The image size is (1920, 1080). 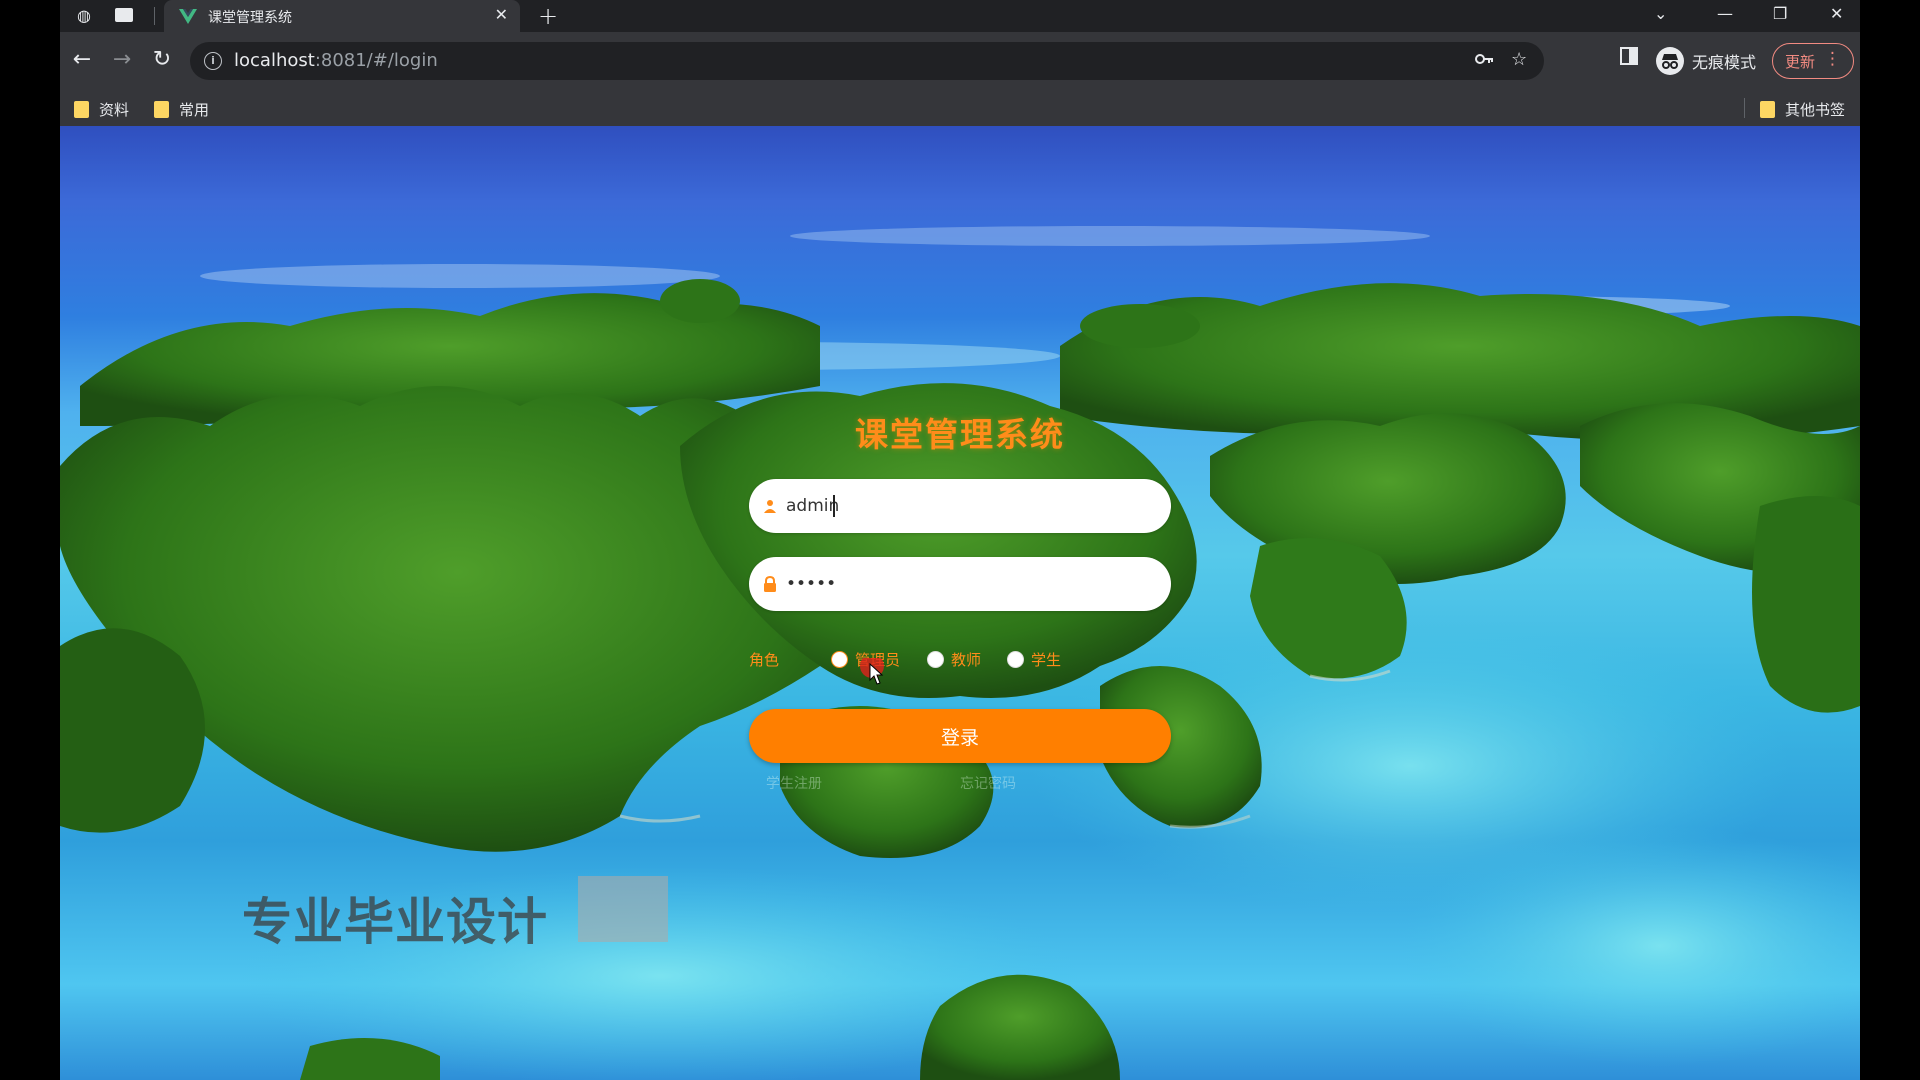 I want to click on register-link: 学生注册, so click(x=794, y=783).